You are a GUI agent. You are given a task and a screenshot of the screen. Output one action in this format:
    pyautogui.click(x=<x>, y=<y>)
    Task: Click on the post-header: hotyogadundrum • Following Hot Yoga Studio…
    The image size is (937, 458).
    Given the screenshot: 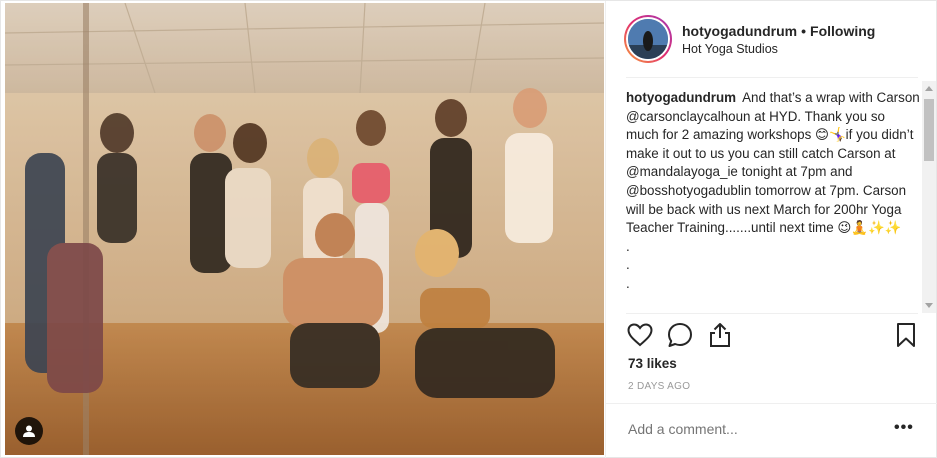 What is the action you would take?
    pyautogui.click(x=771, y=39)
    